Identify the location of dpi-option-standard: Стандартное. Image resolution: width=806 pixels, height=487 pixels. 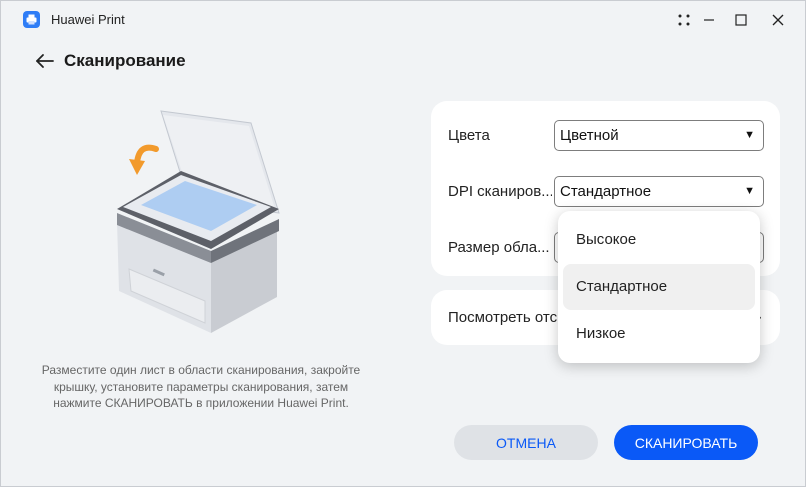
(659, 287).